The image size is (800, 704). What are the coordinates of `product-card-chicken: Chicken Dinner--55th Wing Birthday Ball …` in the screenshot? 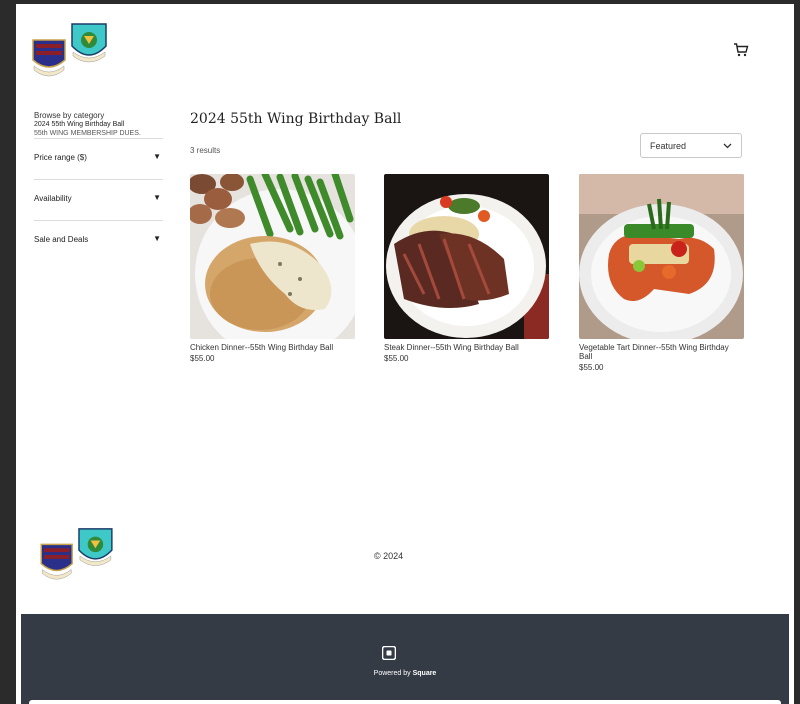 It's located at (272, 268).